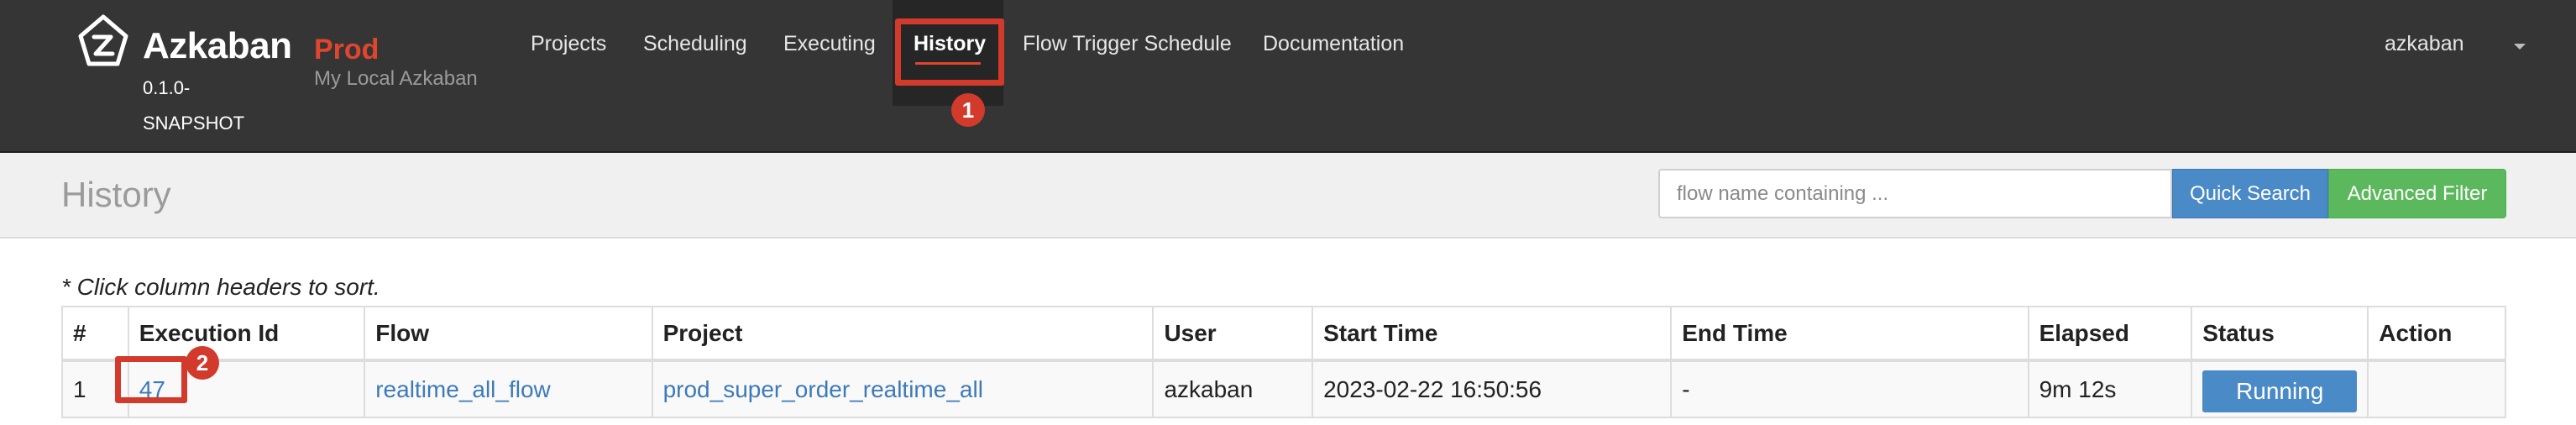 Image resolution: width=2576 pixels, height=425 pixels. What do you see at coordinates (968, 110) in the screenshot?
I see `annotation-badge-1: 1` at bounding box center [968, 110].